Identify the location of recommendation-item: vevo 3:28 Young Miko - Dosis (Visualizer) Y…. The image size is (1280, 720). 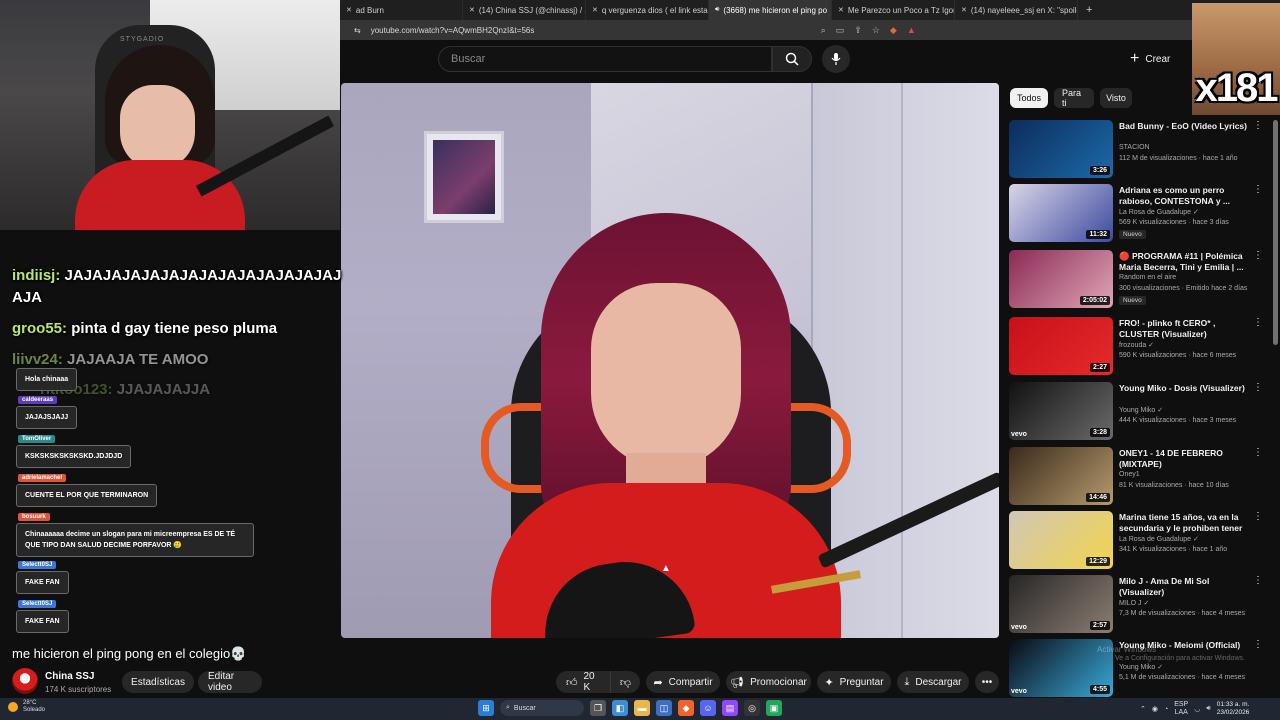
(1139, 412).